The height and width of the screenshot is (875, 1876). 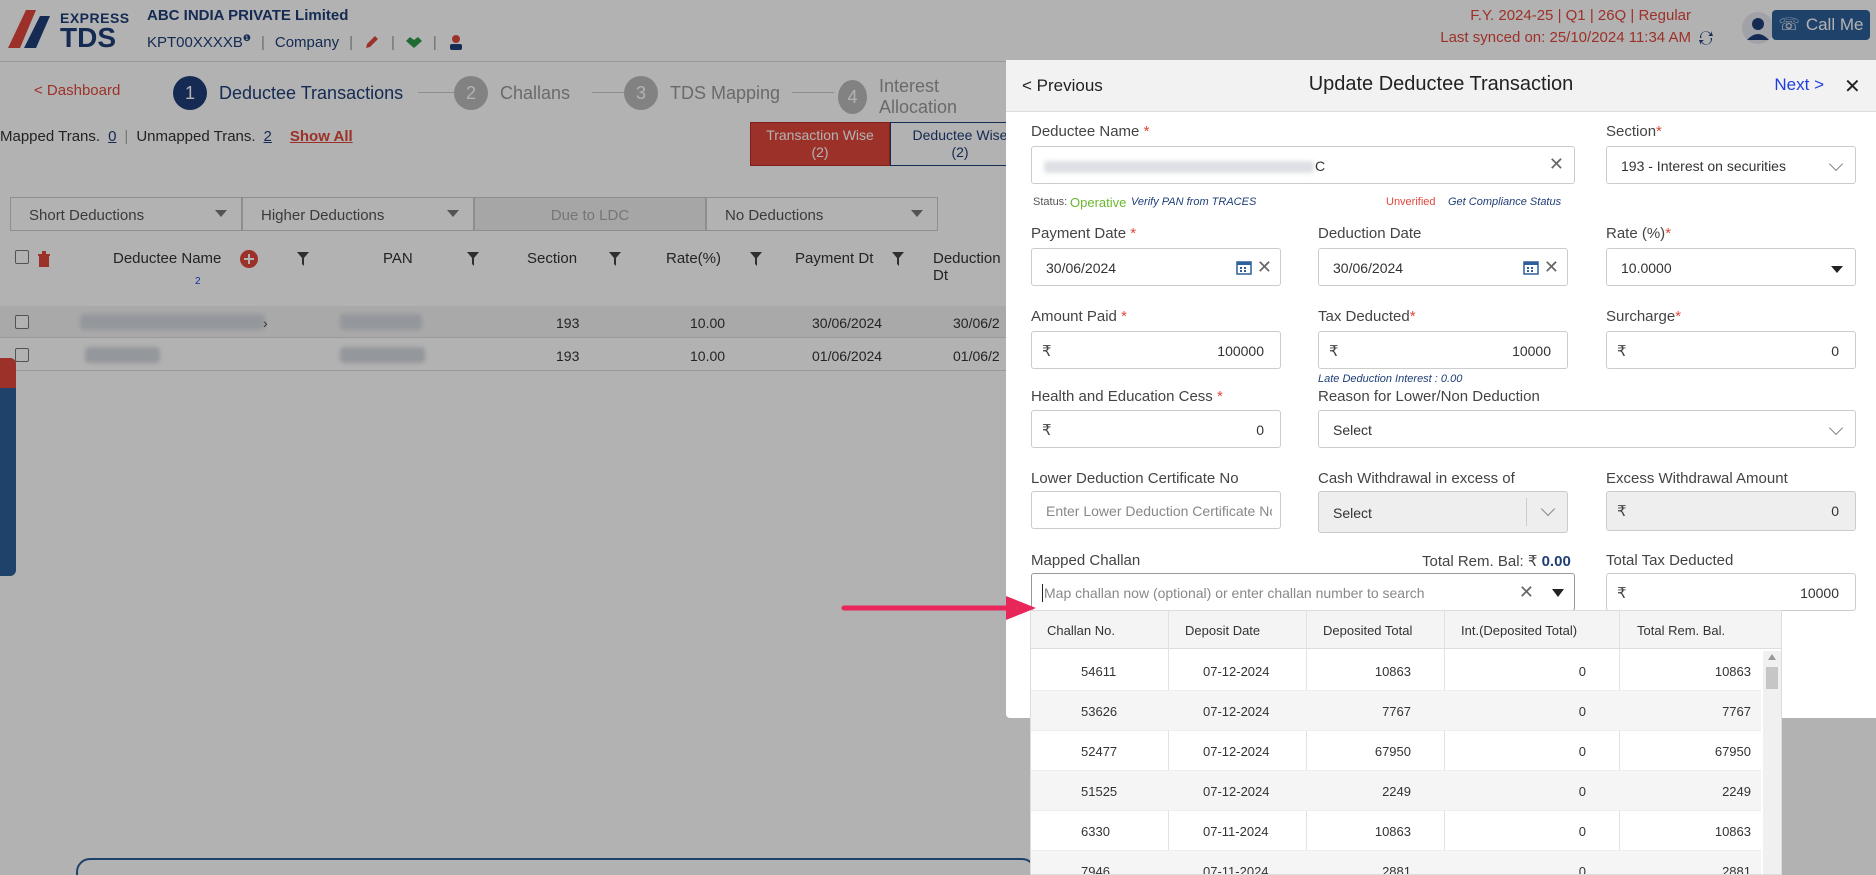 What do you see at coordinates (938, 608) in the screenshot?
I see `pointer-arrow-icon` at bounding box center [938, 608].